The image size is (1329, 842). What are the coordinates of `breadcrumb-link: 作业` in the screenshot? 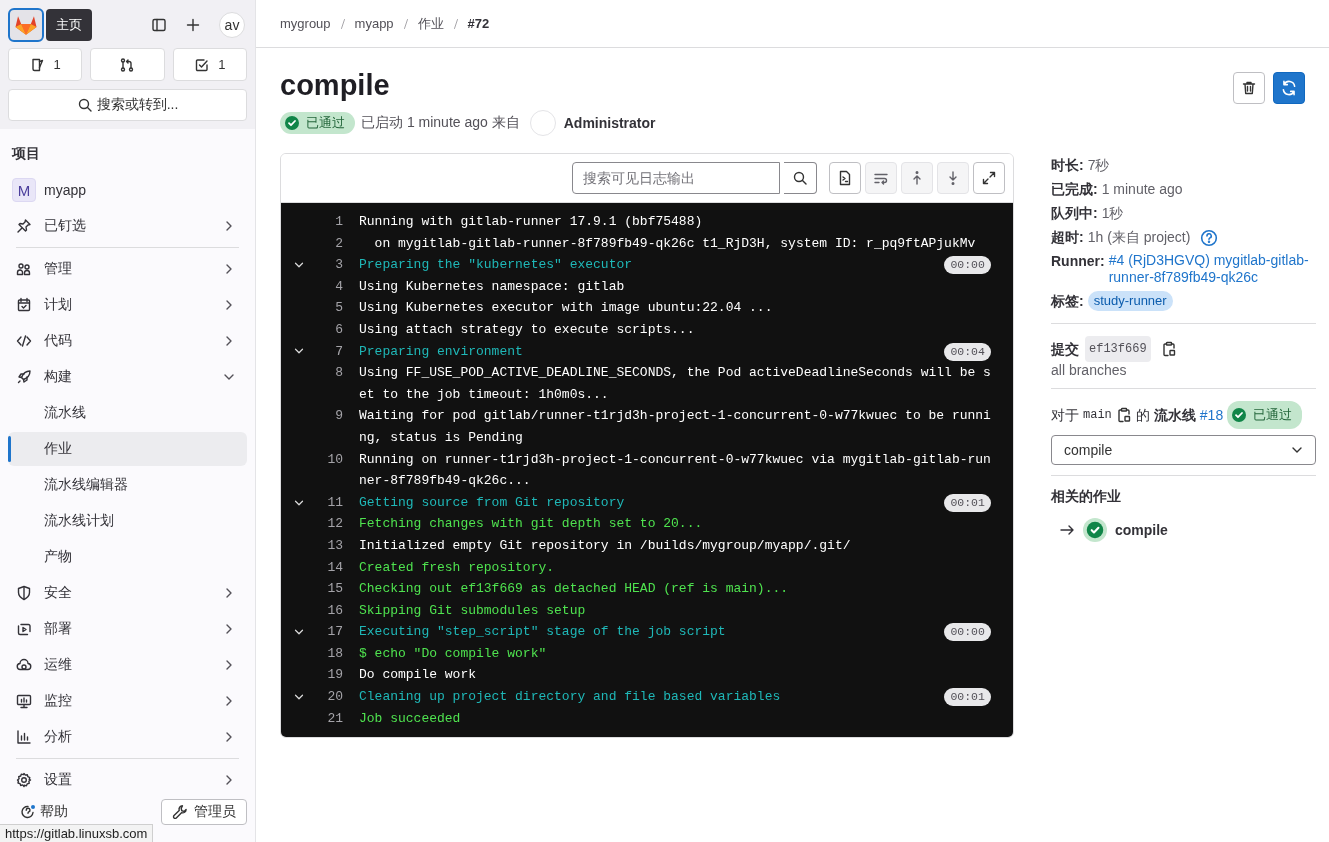 It's located at (430, 23).